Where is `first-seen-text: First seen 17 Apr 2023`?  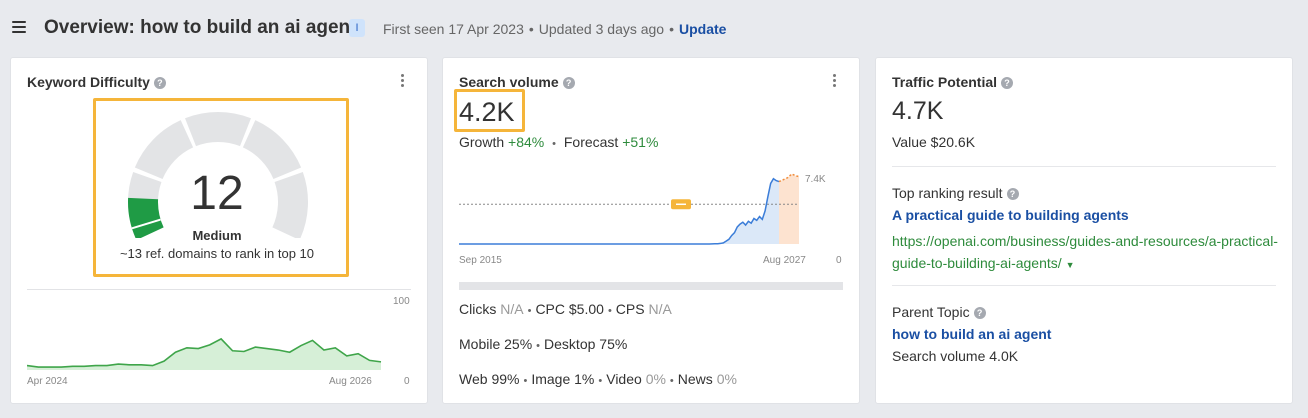 first-seen-text: First seen 17 Apr 2023 is located at coordinates (453, 29).